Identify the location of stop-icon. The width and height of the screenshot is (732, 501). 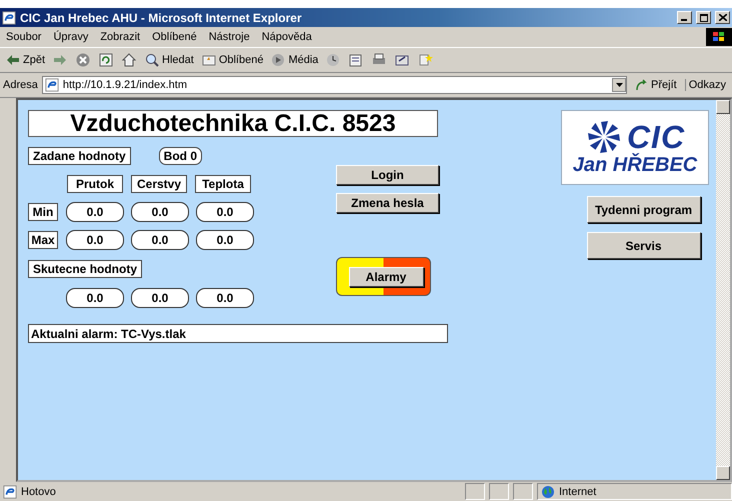
(83, 60).